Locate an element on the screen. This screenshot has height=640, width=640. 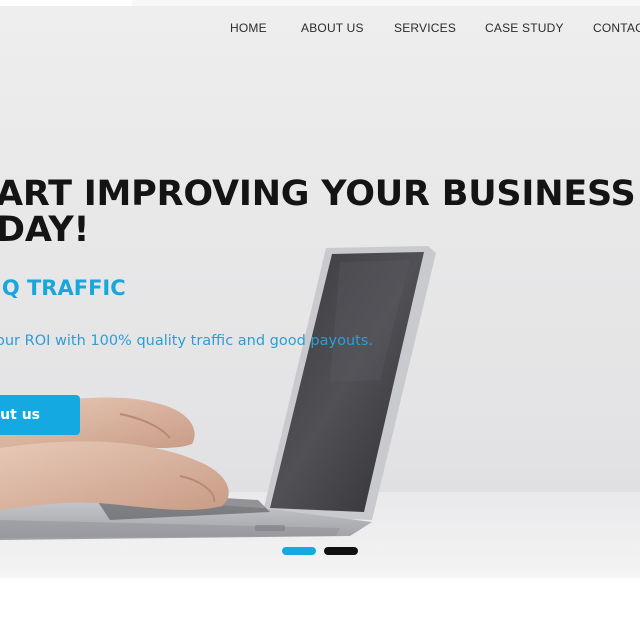
carousel-dot is located at coordinates (341, 551).